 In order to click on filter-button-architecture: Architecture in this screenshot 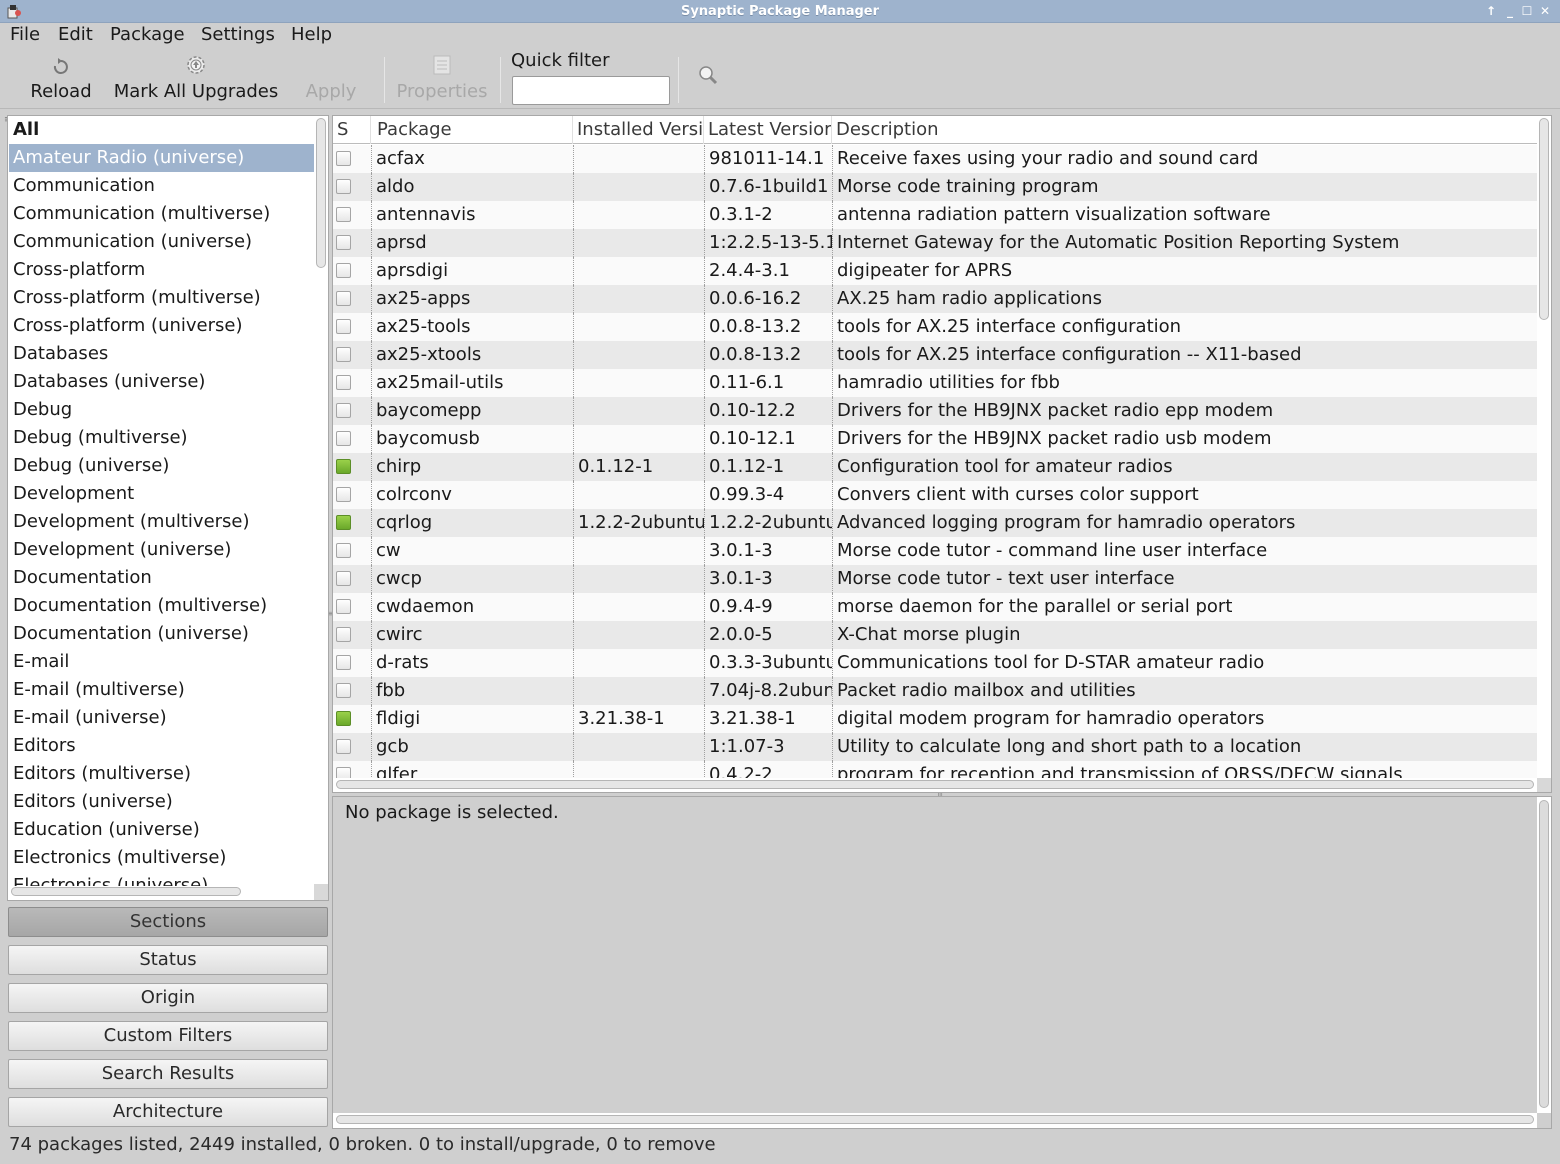, I will do `click(168, 1112)`.